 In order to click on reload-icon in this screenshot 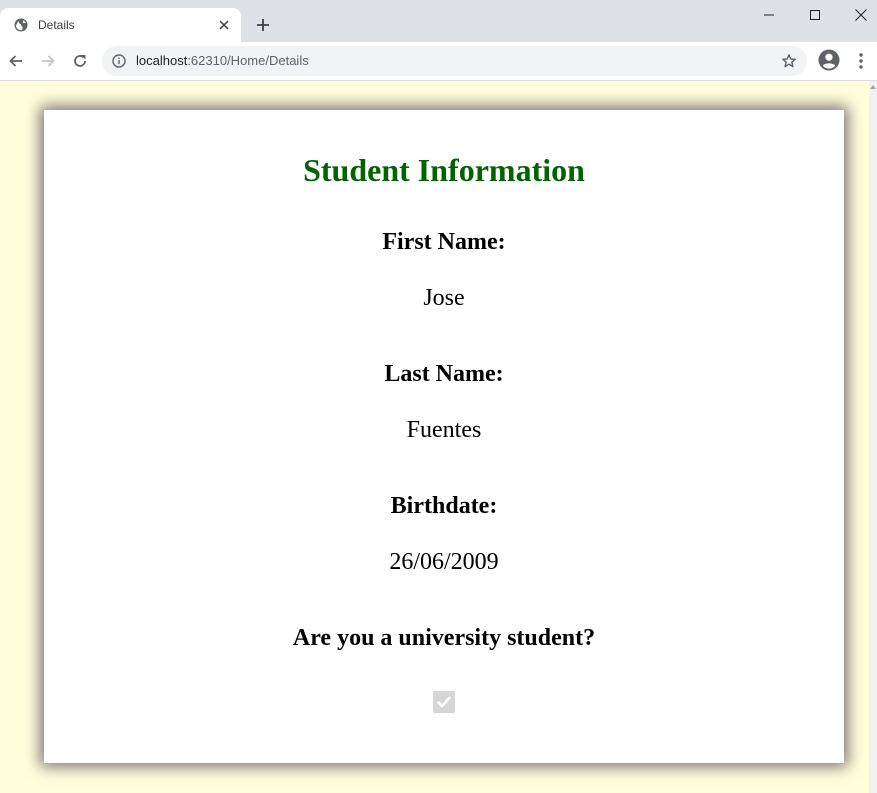, I will do `click(80, 61)`.